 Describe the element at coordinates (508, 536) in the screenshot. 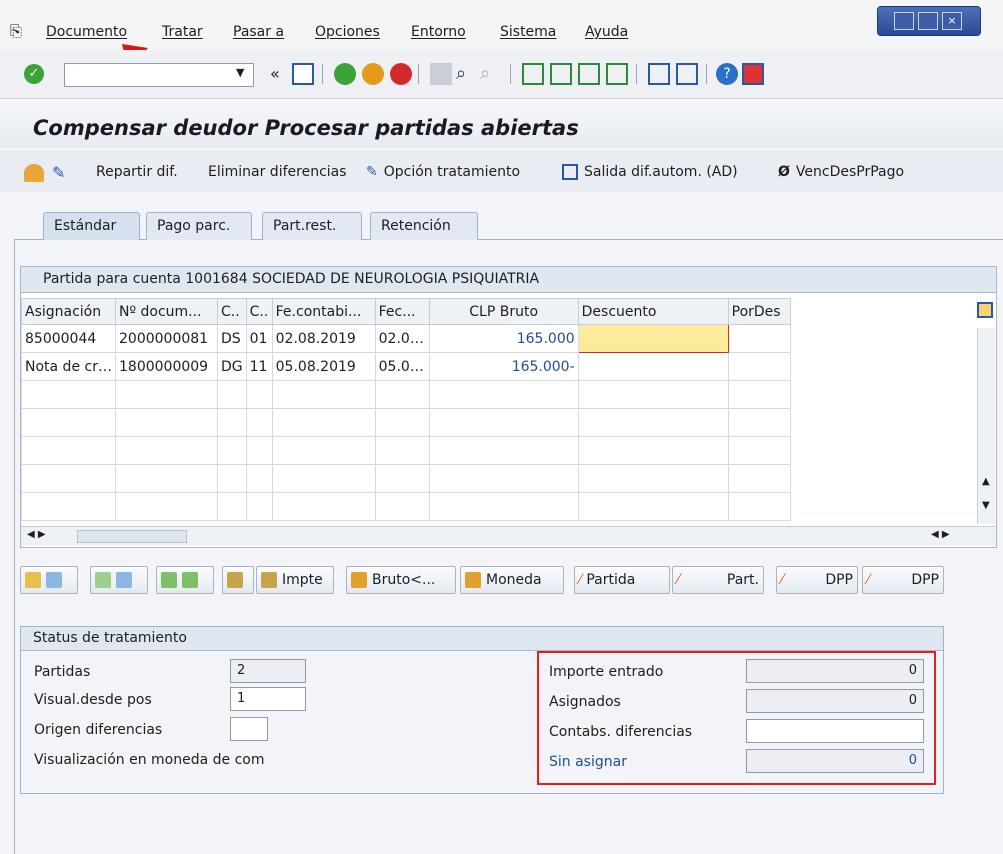

I see `horizontal-scrollbar: ◀ ▶ ◀ ▶` at that location.